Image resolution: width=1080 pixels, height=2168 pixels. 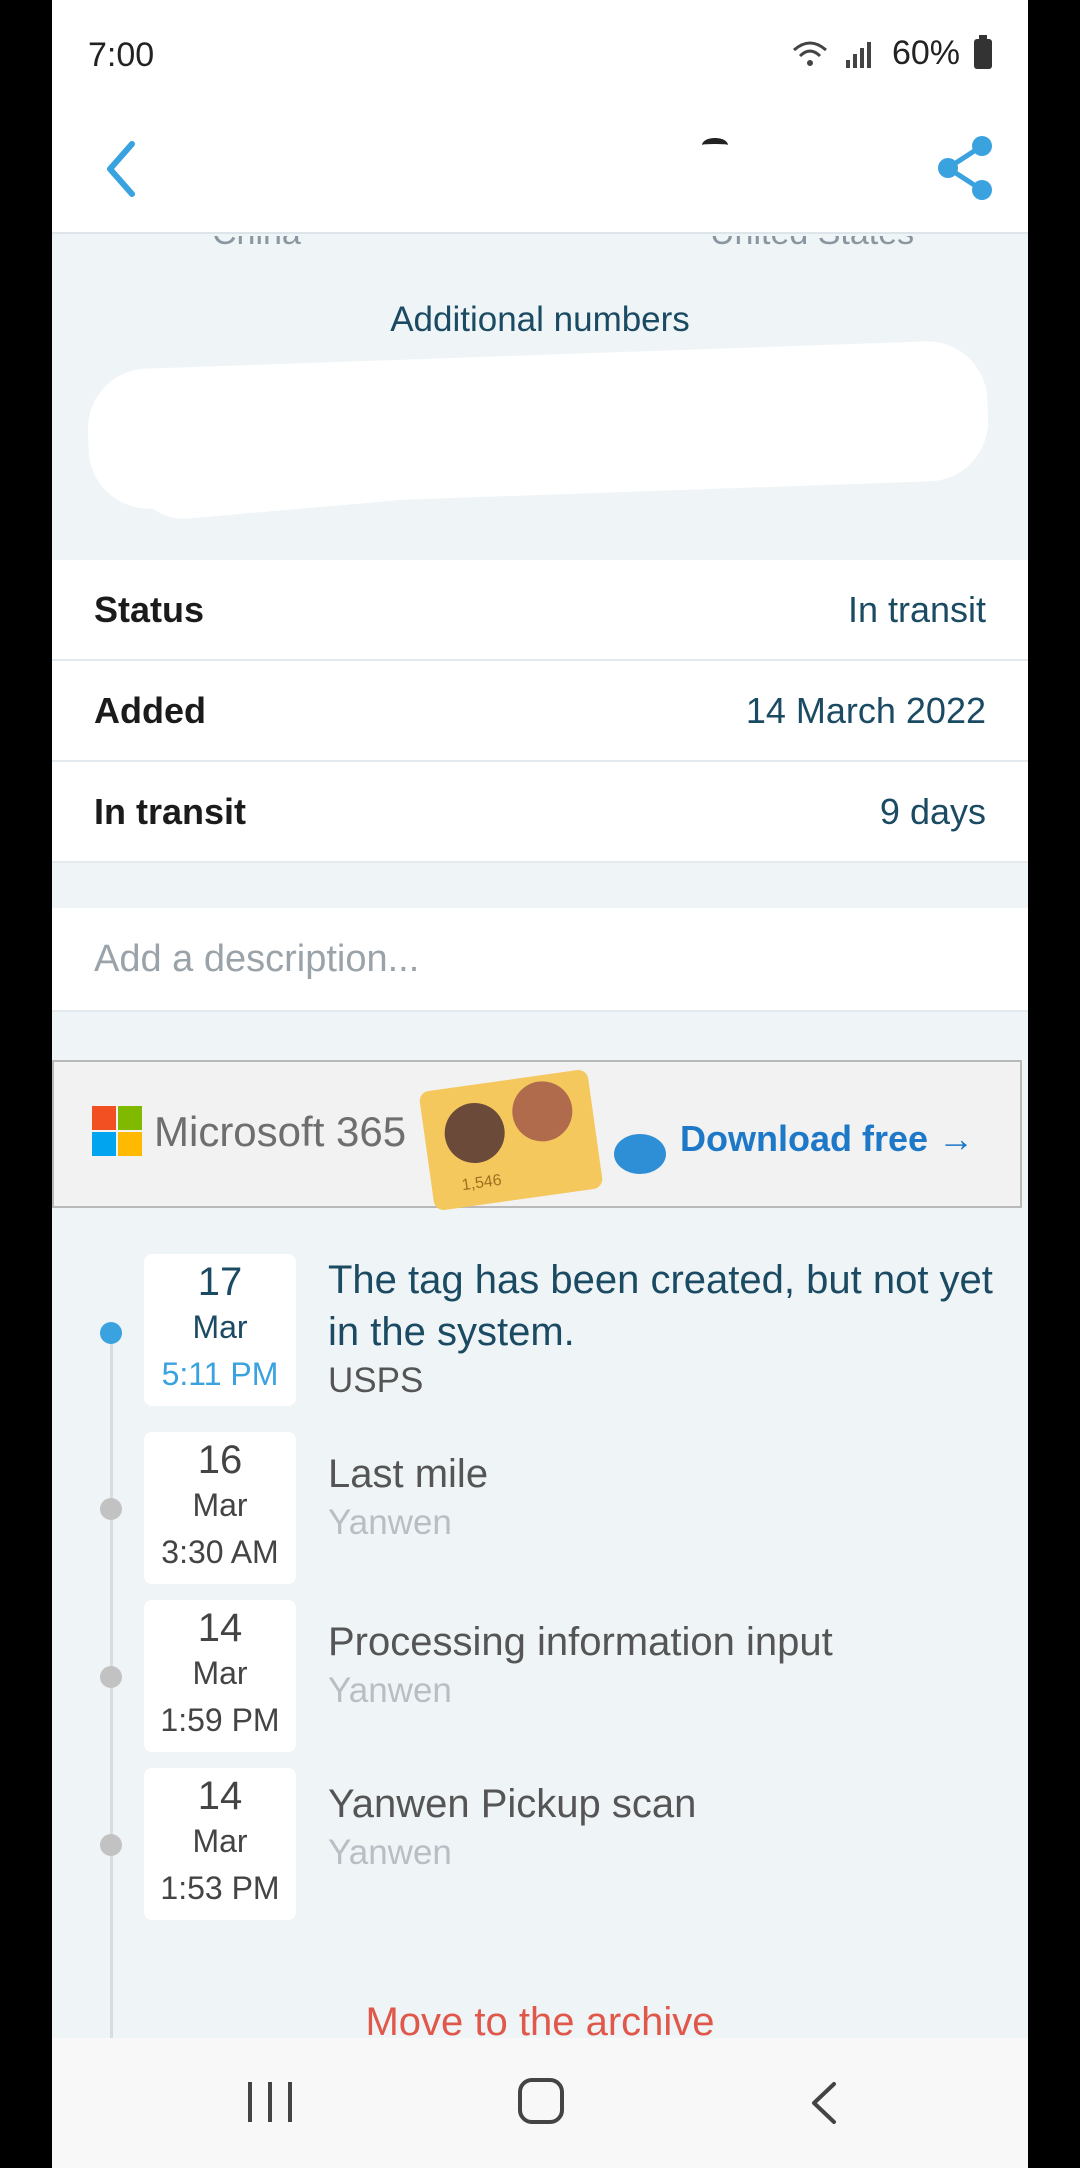 What do you see at coordinates (170, 811) in the screenshot?
I see `info-label: In transit` at bounding box center [170, 811].